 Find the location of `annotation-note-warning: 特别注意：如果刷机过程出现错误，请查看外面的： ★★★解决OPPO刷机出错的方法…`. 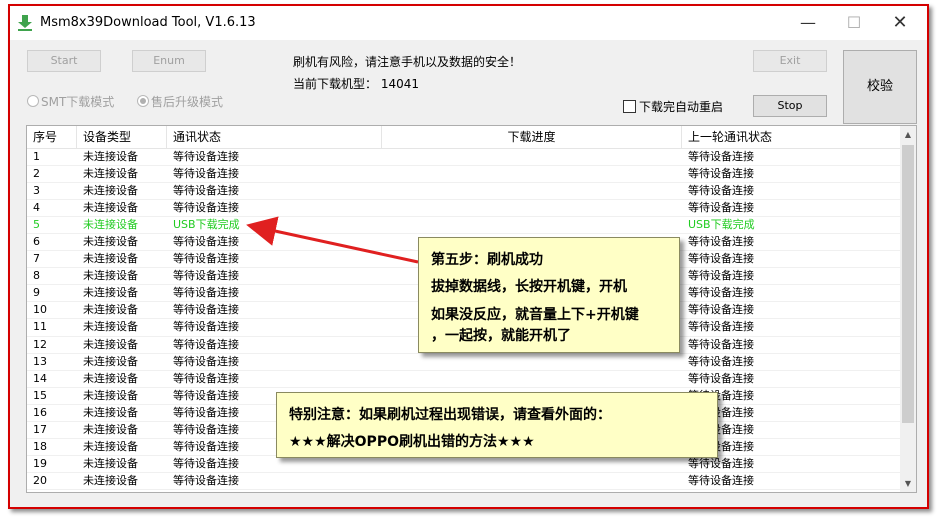

annotation-note-warning: 特别注意：如果刷机过程出现错误，请查看外面的： ★★★解决OPPO刷机出错的方法… is located at coordinates (497, 425).